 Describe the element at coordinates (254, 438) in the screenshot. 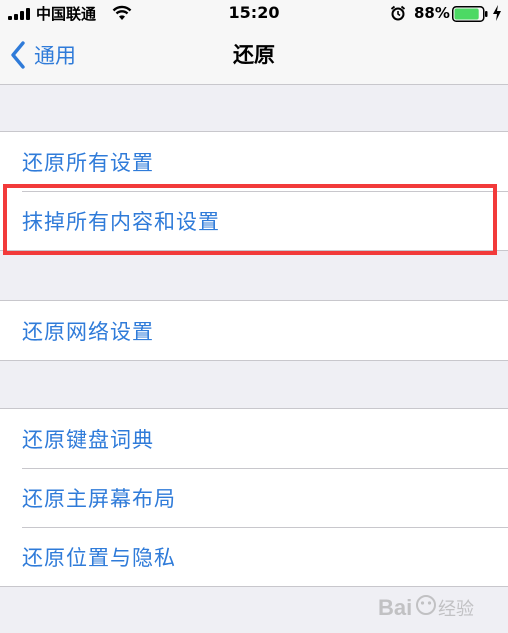

I see `reset-keyboard-dictionary-item: 还原键盘词典` at that location.